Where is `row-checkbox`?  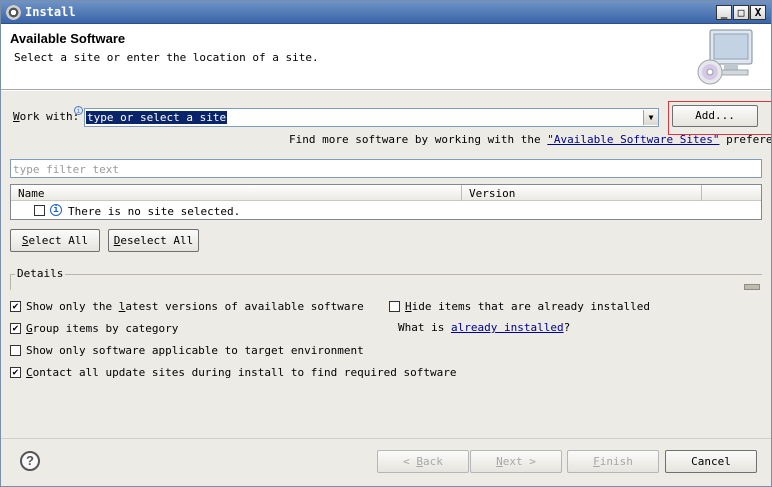 row-checkbox is located at coordinates (39, 210).